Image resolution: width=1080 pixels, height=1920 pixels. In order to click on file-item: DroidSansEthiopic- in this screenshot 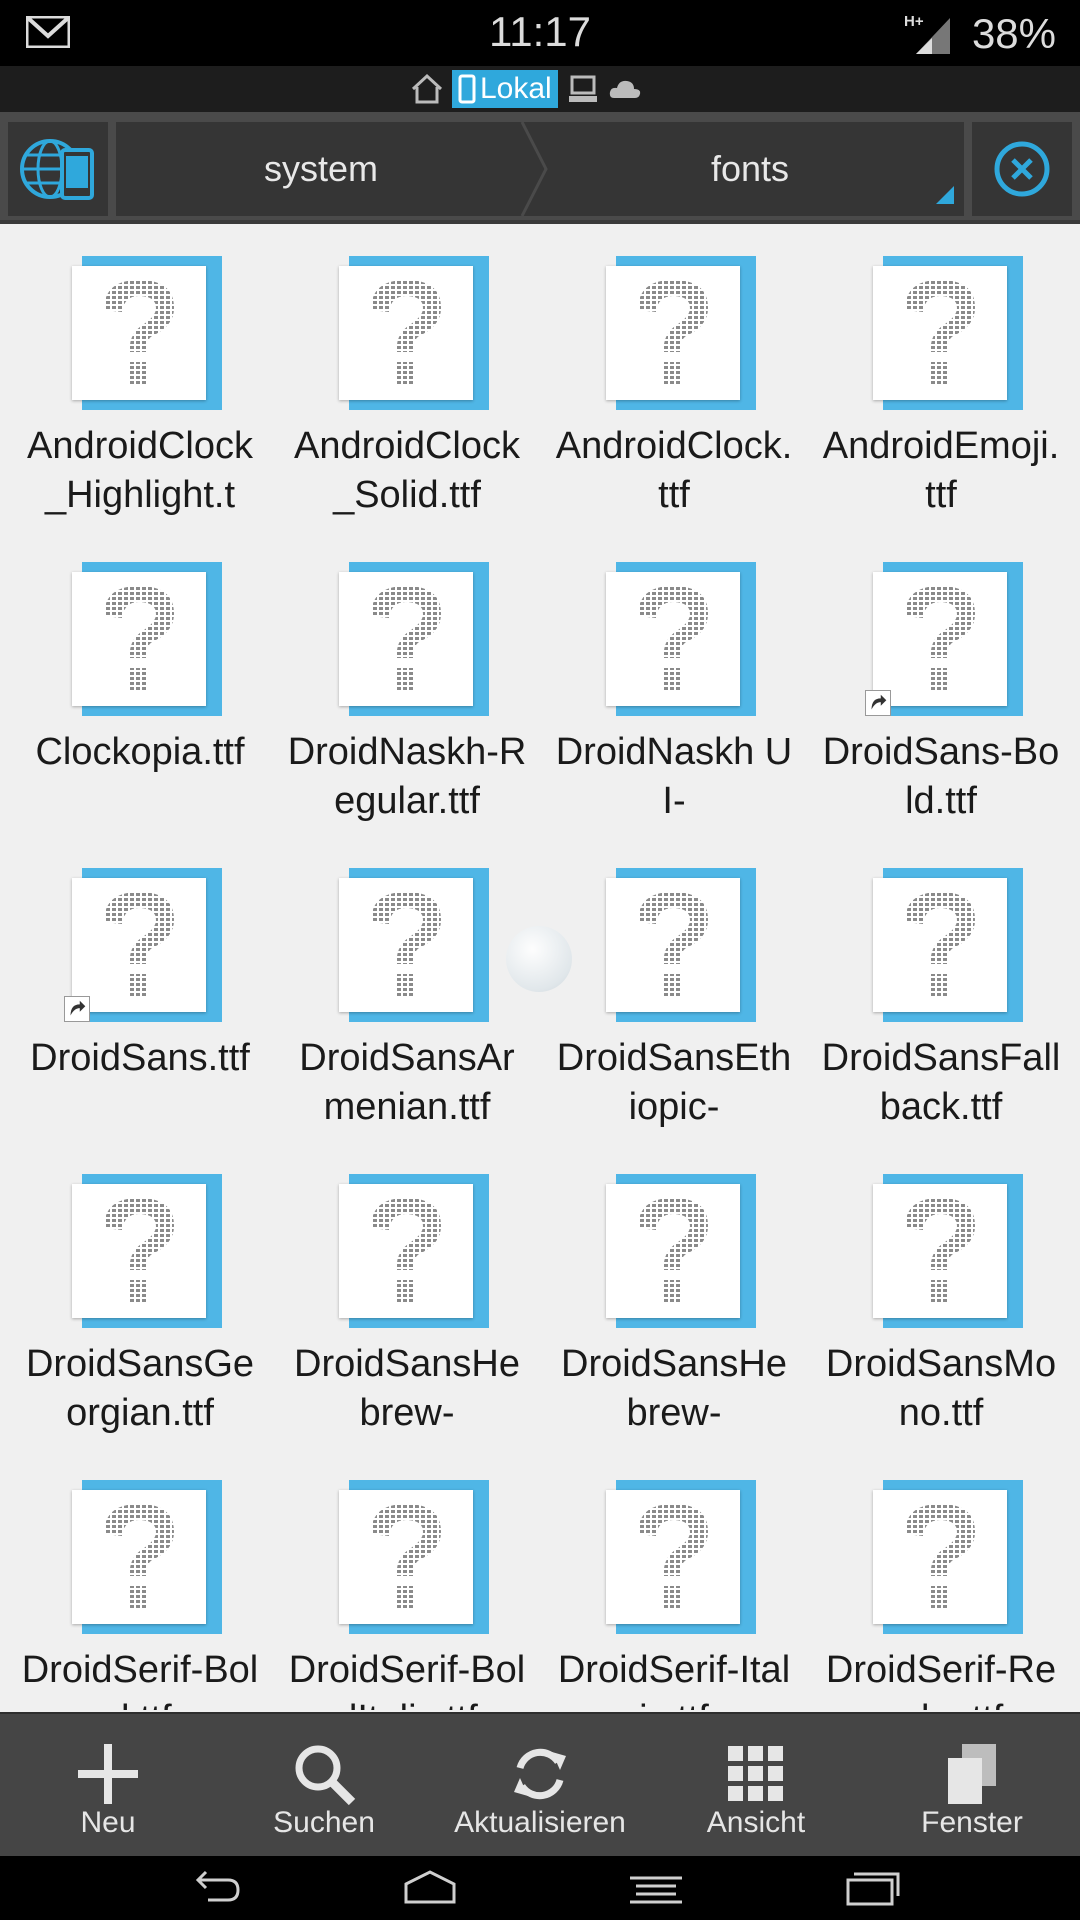, I will do `click(673, 995)`.